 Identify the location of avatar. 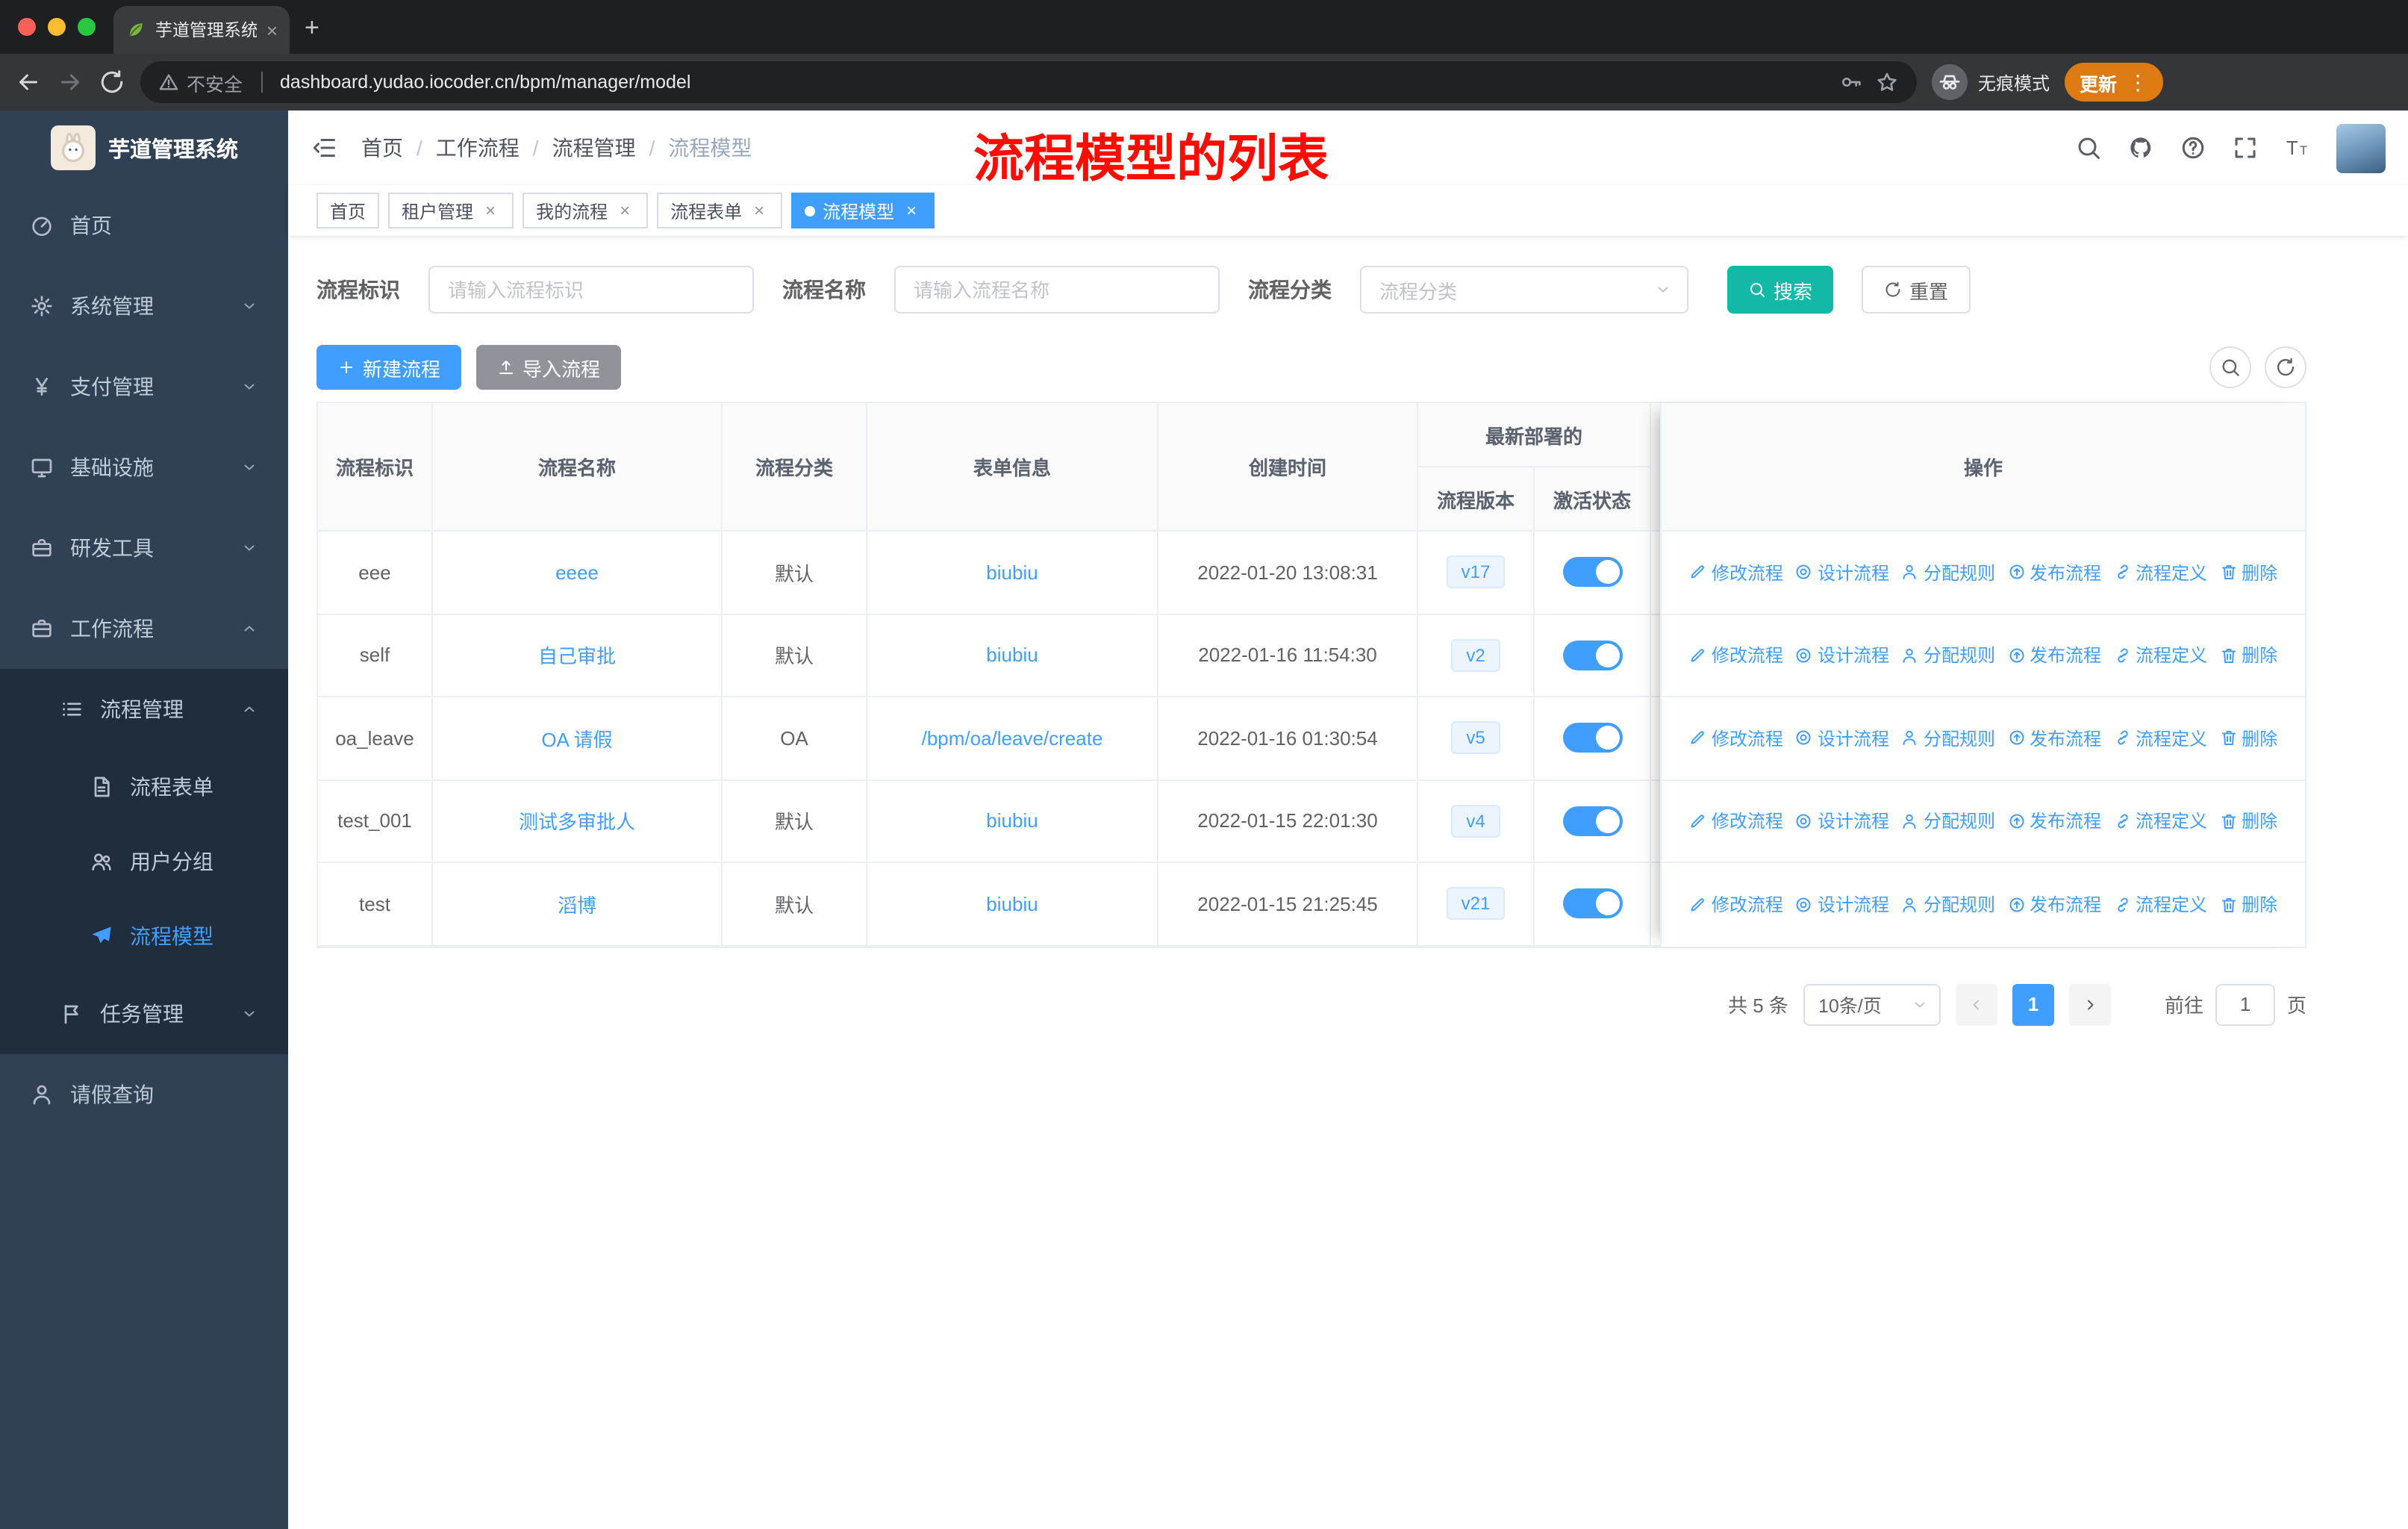
(2361, 147).